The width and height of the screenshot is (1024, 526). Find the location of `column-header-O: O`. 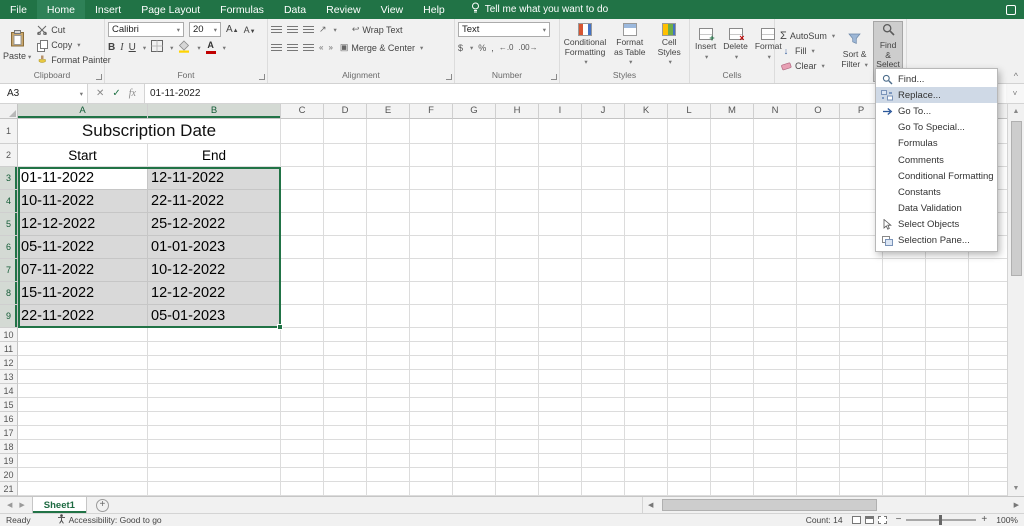

column-header-O: O is located at coordinates (818, 111).